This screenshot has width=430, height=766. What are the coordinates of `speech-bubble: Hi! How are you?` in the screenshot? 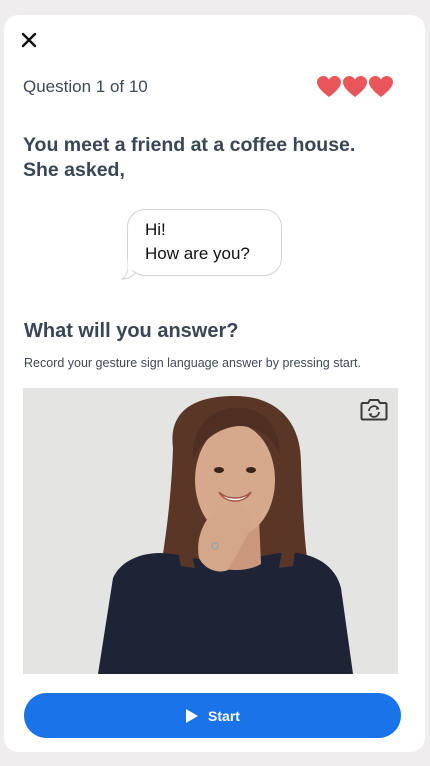 It's located at (204, 242).